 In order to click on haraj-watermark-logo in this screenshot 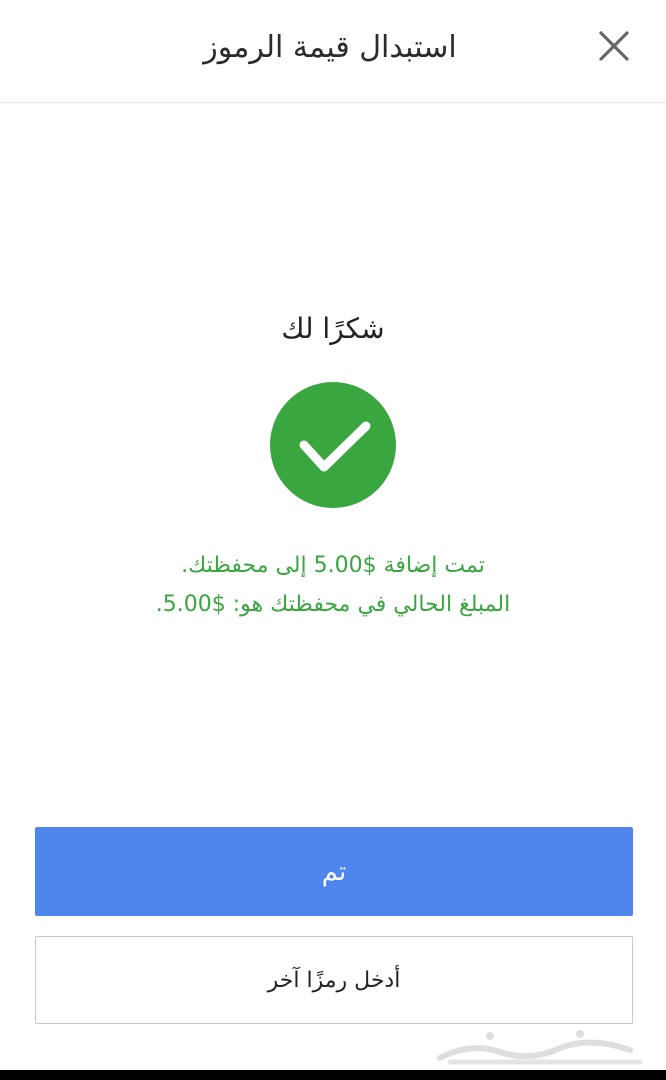, I will do `click(545, 1046)`.